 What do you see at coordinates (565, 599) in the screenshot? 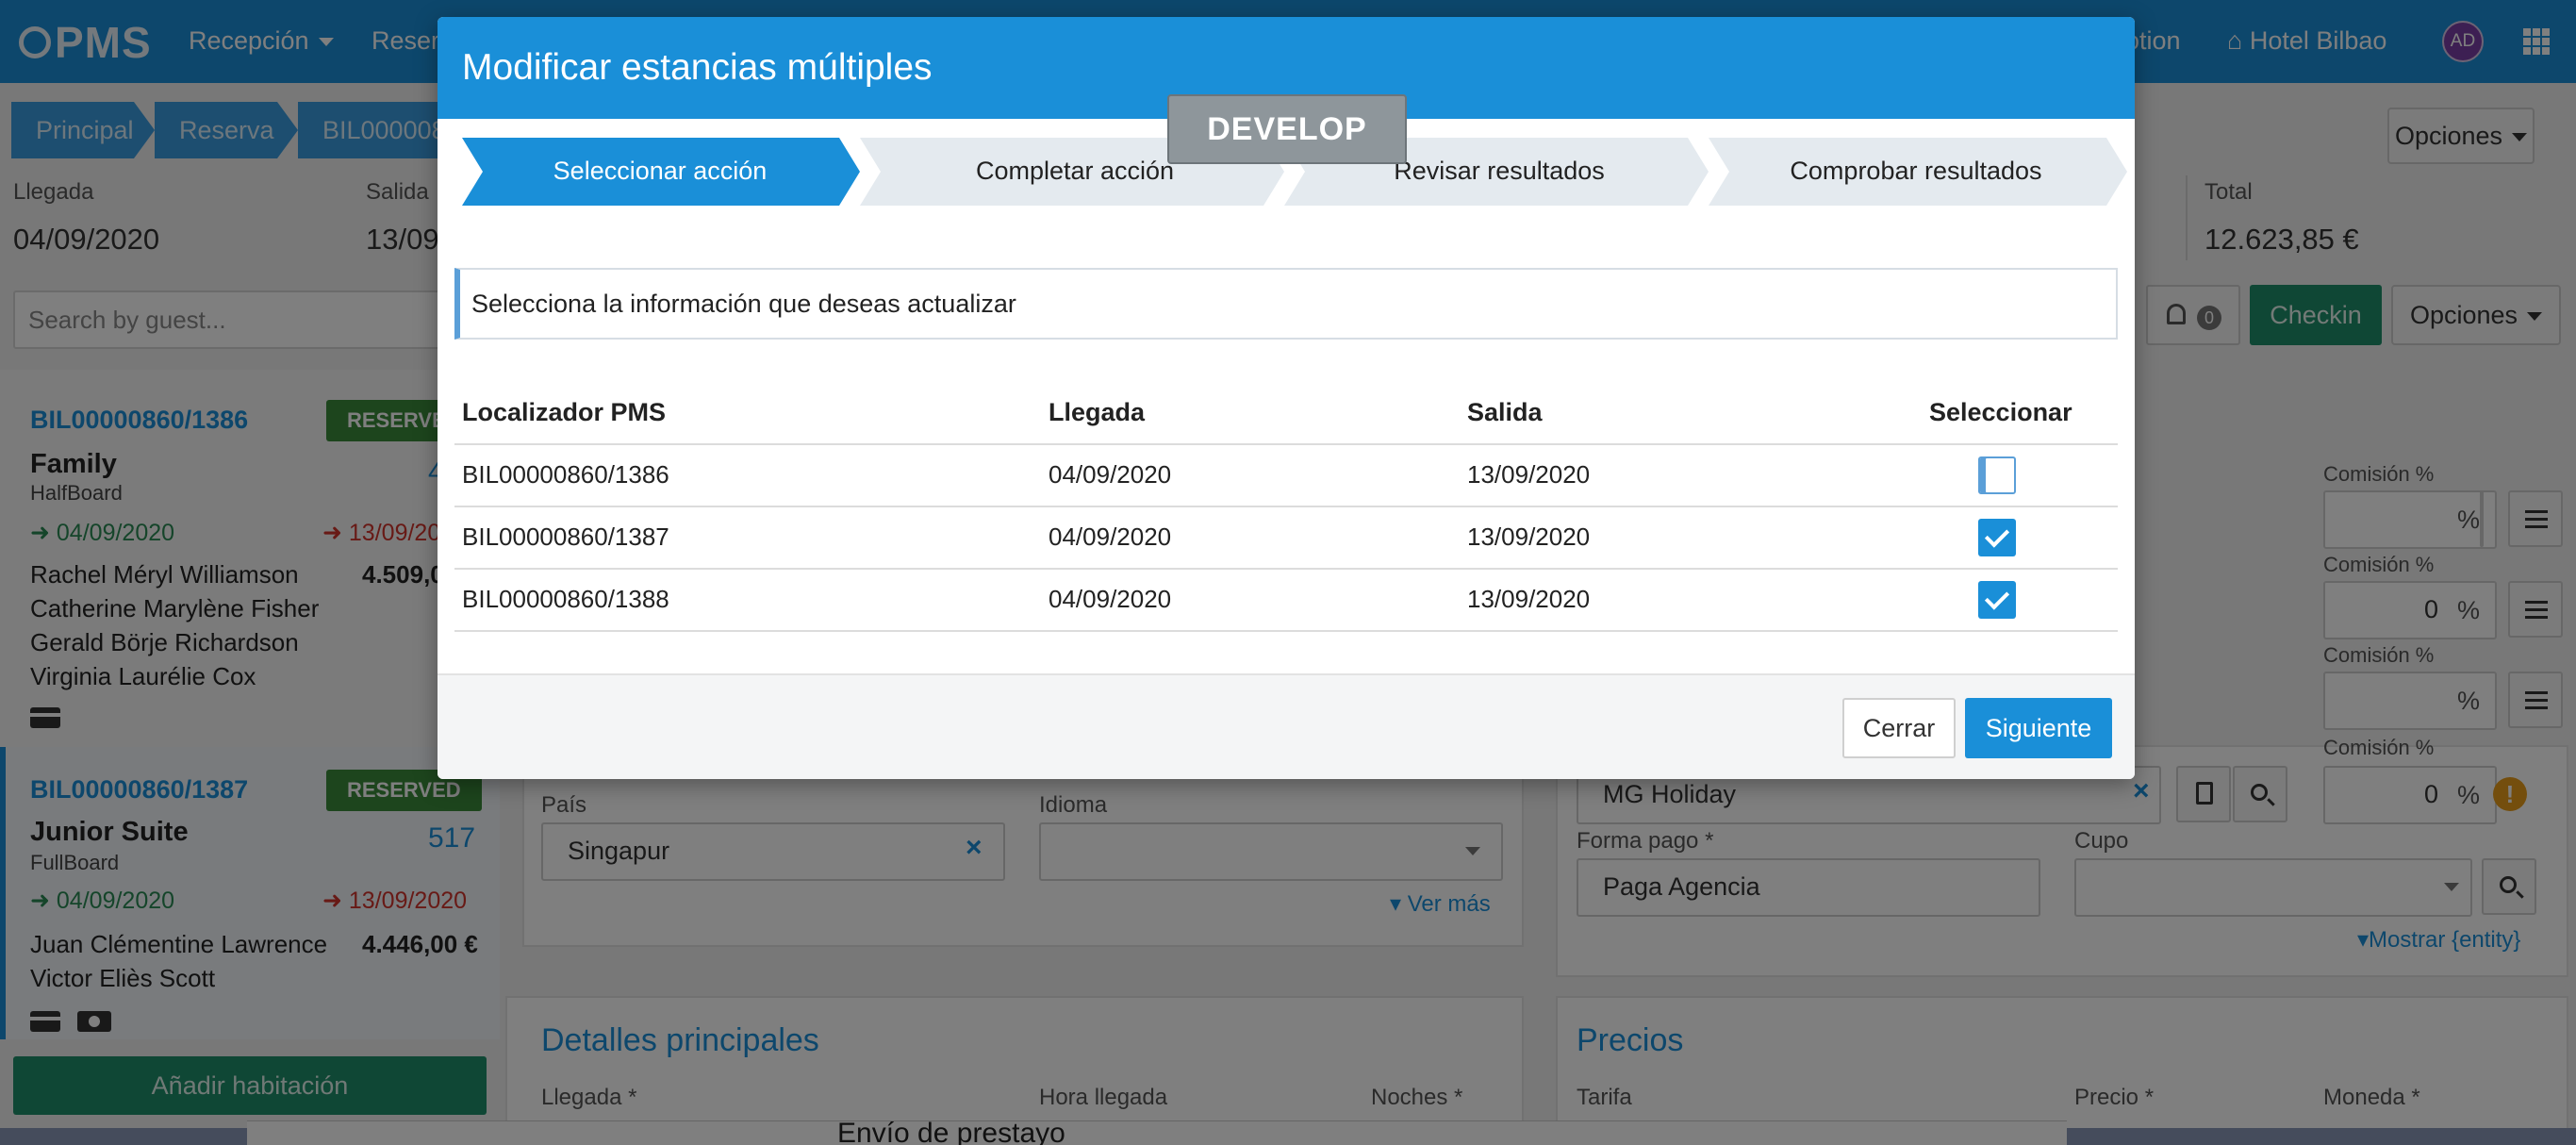
I see `row-locator: BIL00000860/1388` at bounding box center [565, 599].